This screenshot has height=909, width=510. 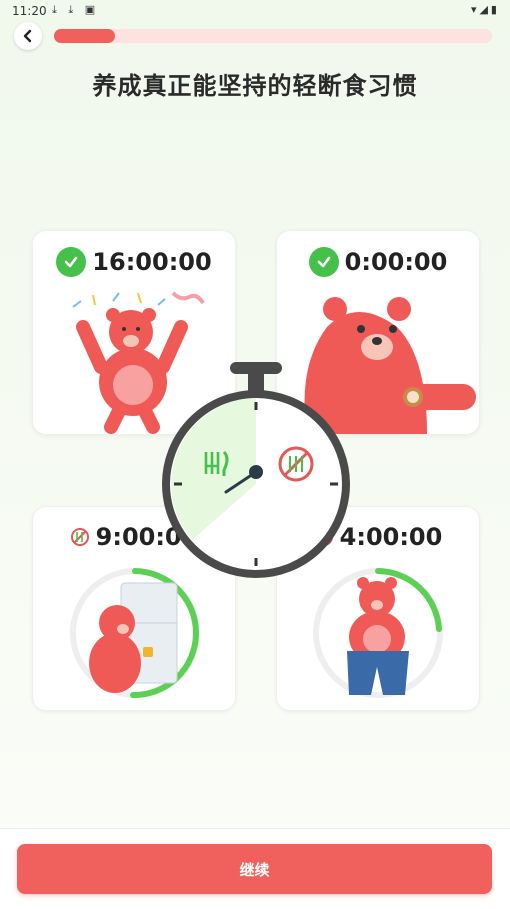 What do you see at coordinates (29, 11) in the screenshot?
I see `status-time: 11:20` at bounding box center [29, 11].